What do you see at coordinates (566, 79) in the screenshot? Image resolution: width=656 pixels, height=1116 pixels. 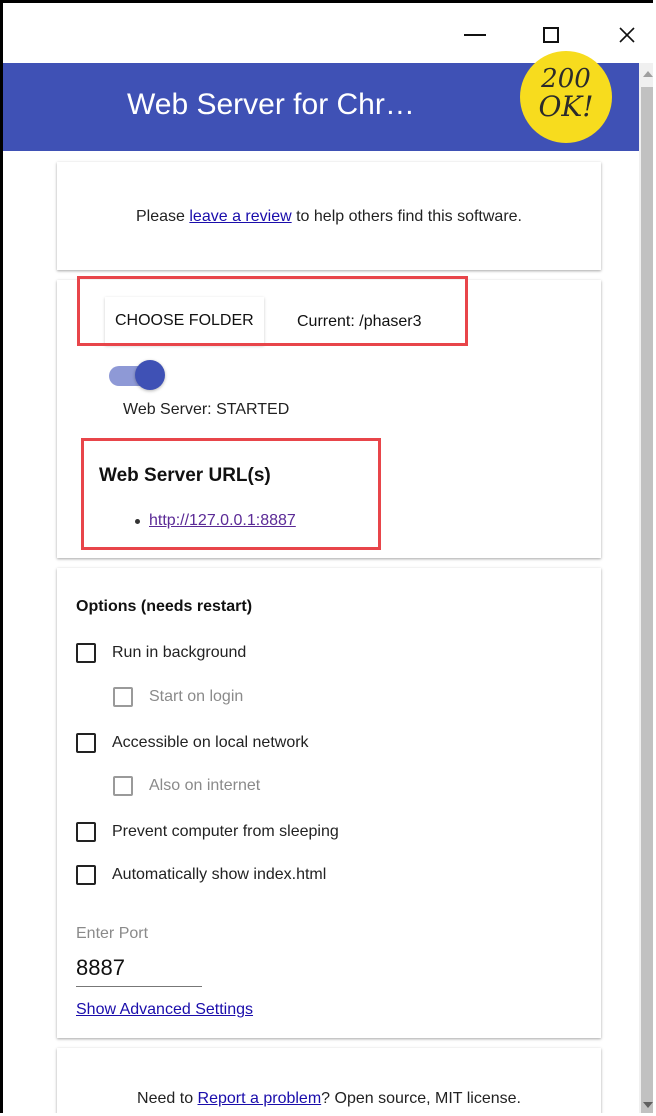 I see `logo-text-200: 200` at bounding box center [566, 79].